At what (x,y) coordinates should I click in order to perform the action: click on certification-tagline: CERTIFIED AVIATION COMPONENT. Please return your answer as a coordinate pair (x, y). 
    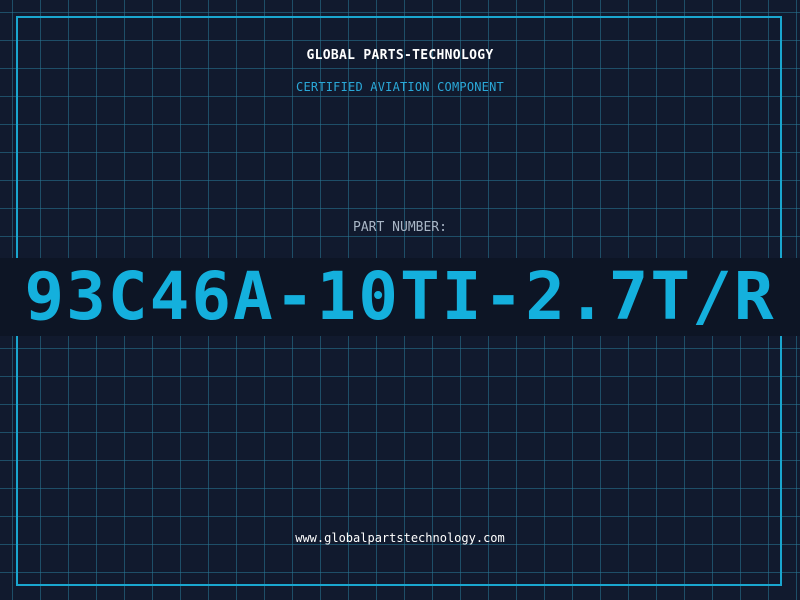
    Looking at the image, I should click on (400, 87).